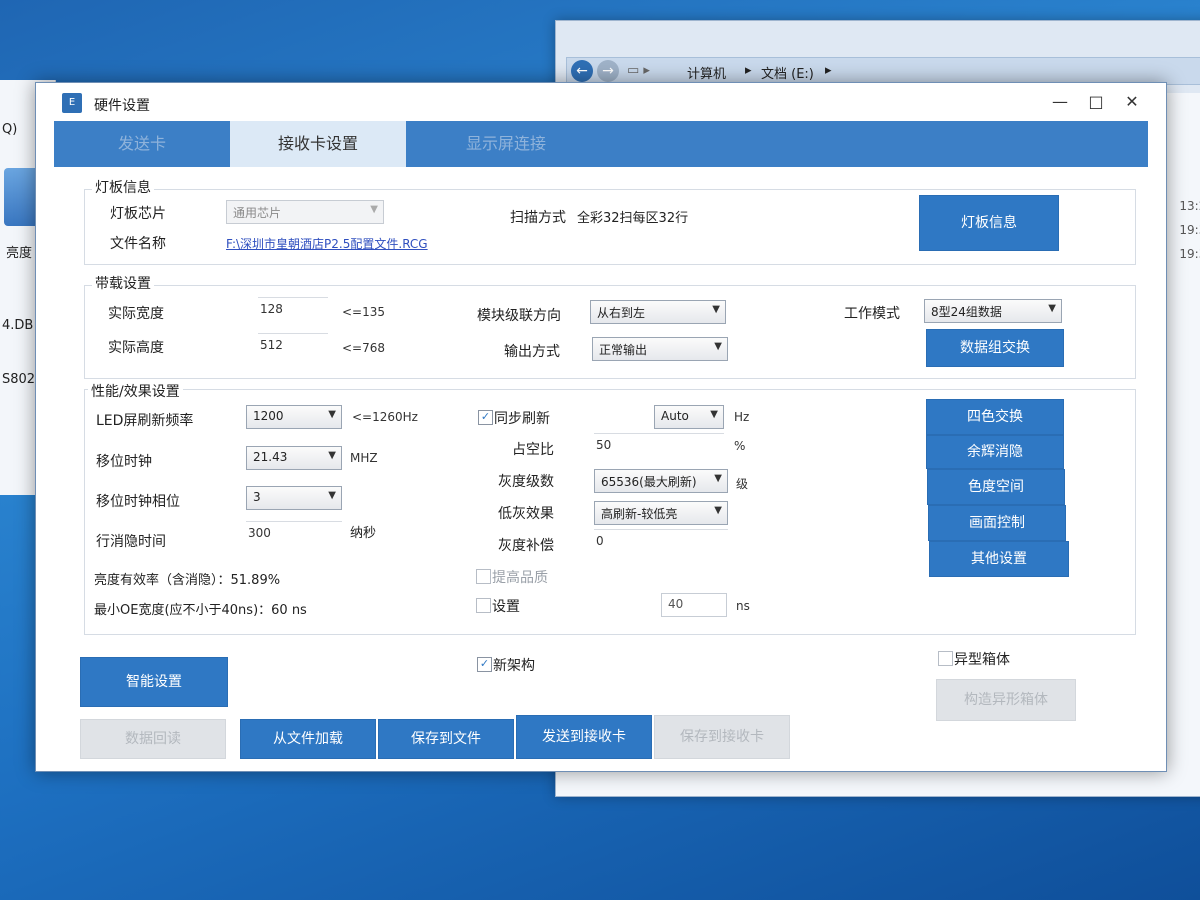 The height and width of the screenshot is (900, 1200). What do you see at coordinates (995, 452) in the screenshot?
I see `afterglow-blanking-button: 余辉消隐` at bounding box center [995, 452].